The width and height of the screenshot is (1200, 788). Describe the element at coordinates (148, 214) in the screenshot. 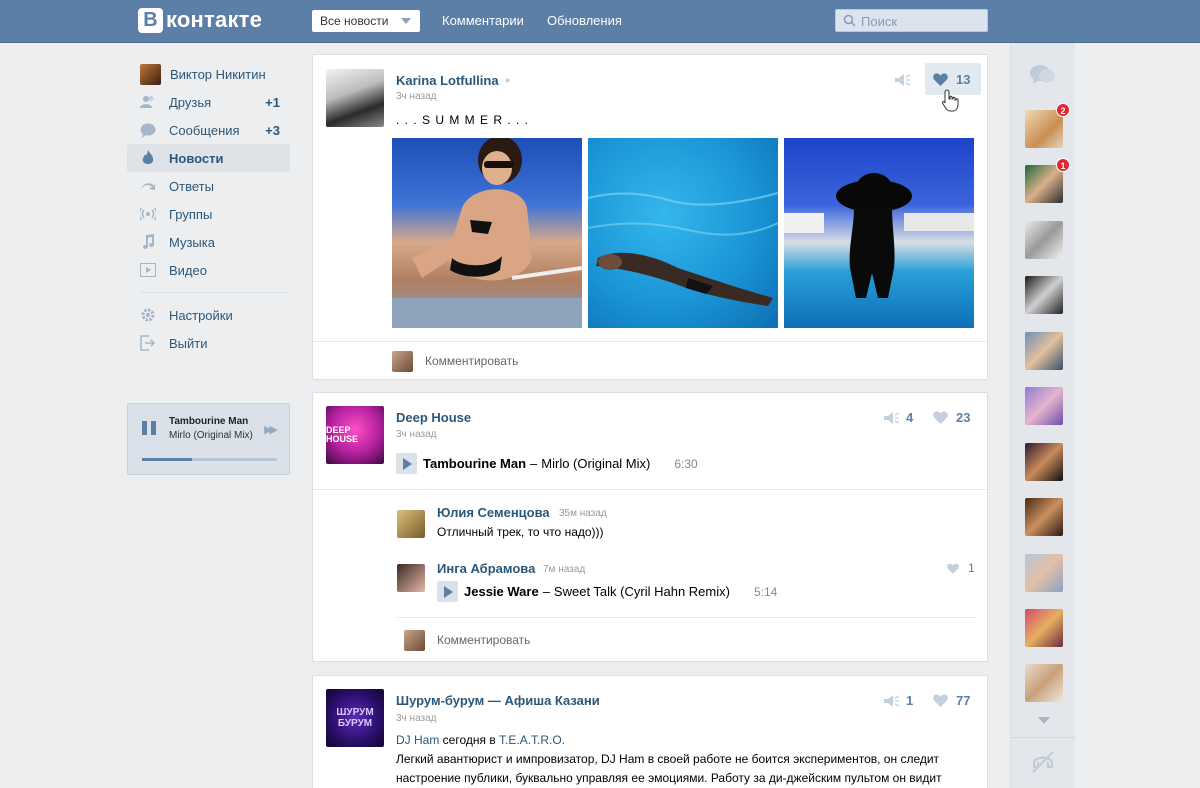

I see `broadcast-icon` at that location.